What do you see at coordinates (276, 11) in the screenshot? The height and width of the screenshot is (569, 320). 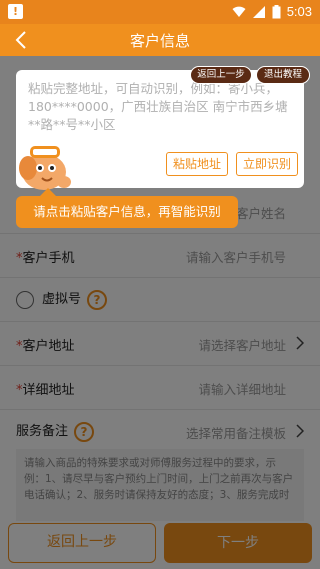 I see `battery-icon` at bounding box center [276, 11].